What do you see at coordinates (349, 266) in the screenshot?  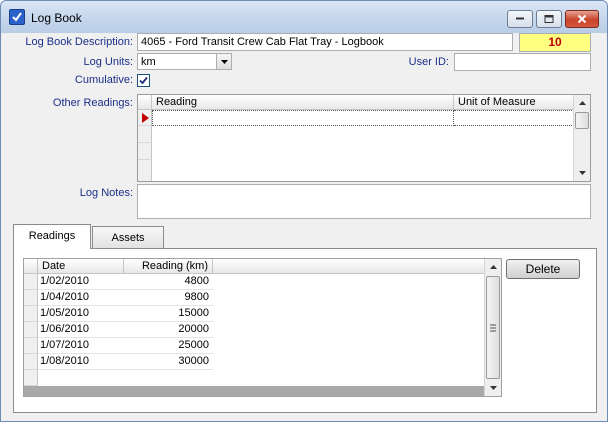 I see `header-filler` at bounding box center [349, 266].